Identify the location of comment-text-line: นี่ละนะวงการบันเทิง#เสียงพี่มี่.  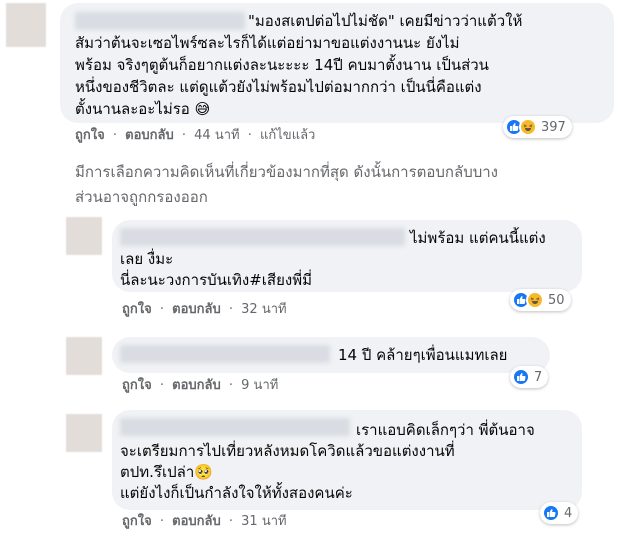
(216, 280).